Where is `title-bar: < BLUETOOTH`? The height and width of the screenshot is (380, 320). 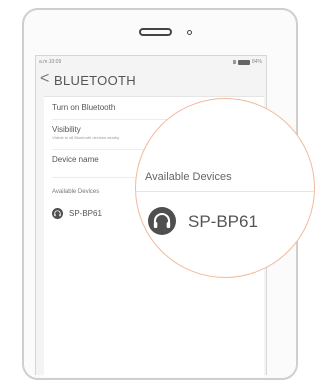 title-bar: < BLUETOOTH is located at coordinates (151, 80).